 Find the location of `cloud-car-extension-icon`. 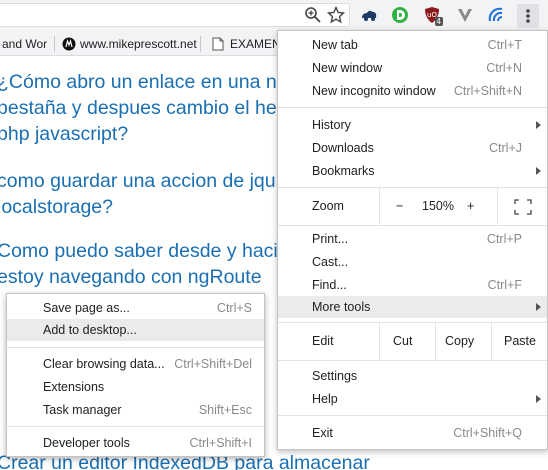

cloud-car-extension-icon is located at coordinates (369, 15).